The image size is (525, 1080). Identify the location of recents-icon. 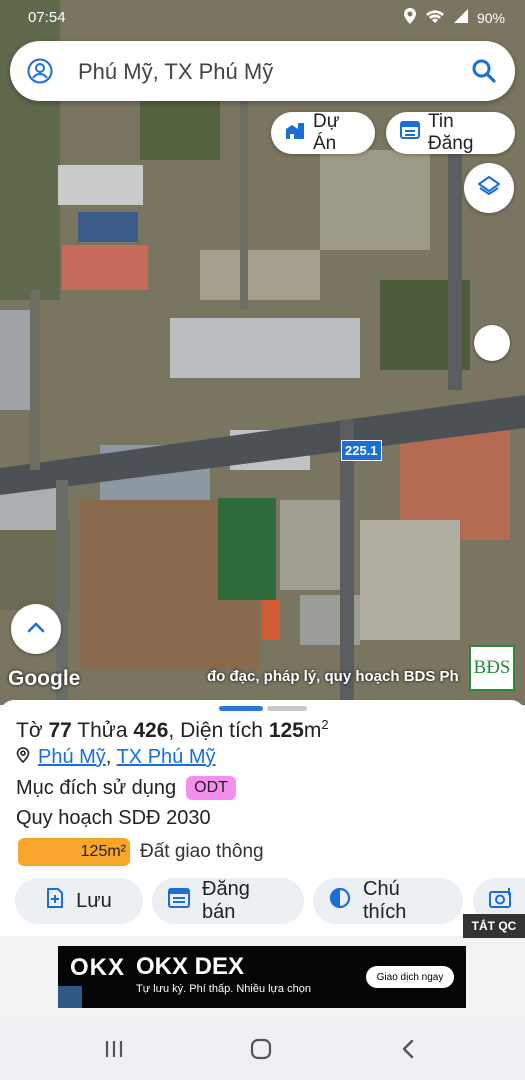
(114, 1049).